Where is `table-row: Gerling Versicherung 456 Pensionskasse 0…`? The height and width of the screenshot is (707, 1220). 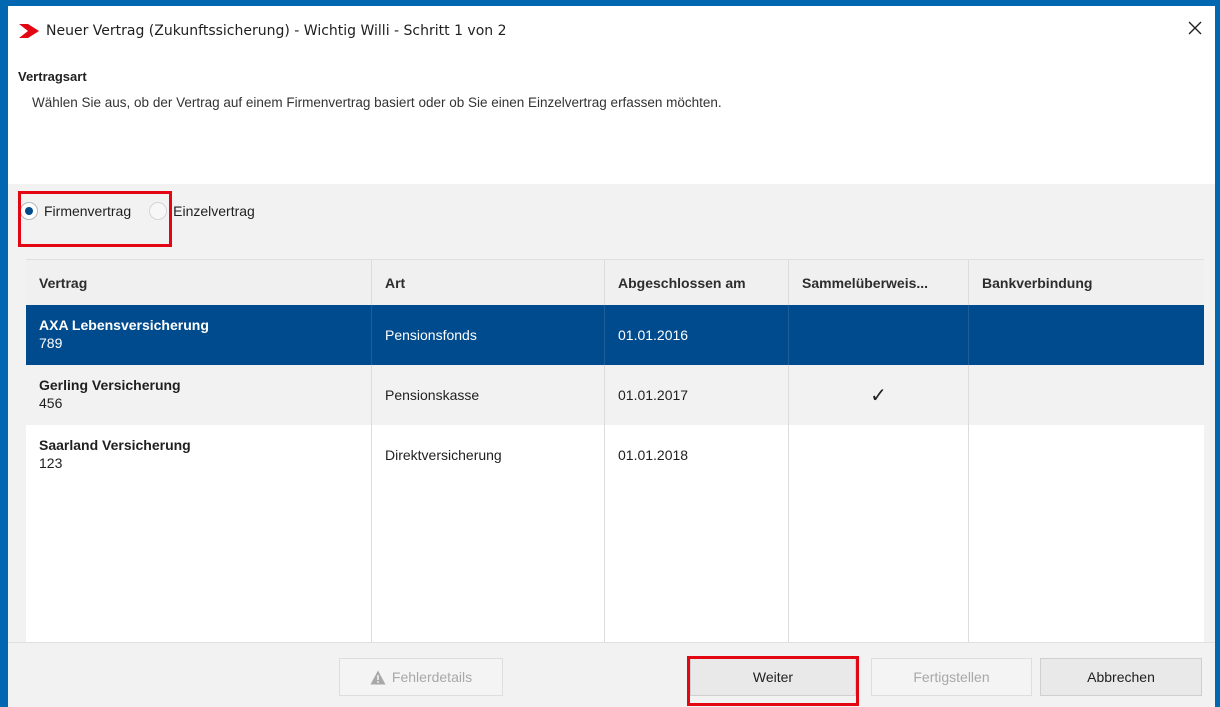
table-row: Gerling Versicherung 456 Pensionskasse 0… is located at coordinates (615, 395).